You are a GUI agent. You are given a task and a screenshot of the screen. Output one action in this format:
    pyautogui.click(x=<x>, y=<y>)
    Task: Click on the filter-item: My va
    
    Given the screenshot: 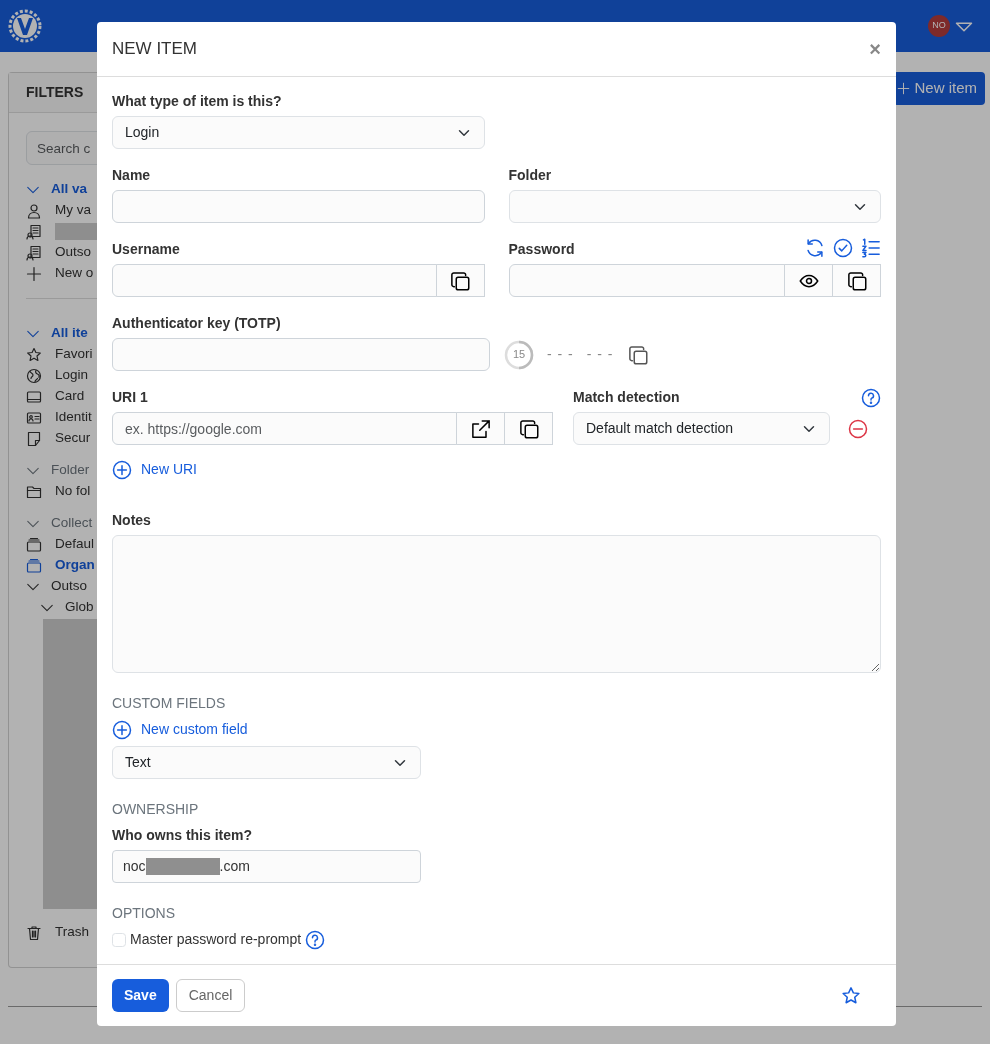 What is the action you would take?
    pyautogui.click(x=73, y=210)
    